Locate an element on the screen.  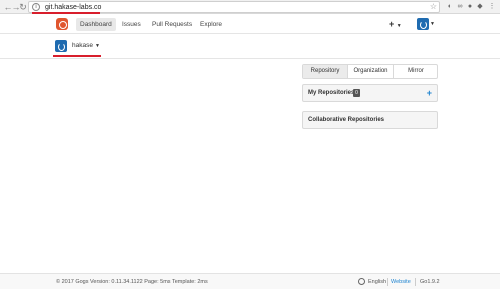
globe-icon is located at coordinates (361, 281).